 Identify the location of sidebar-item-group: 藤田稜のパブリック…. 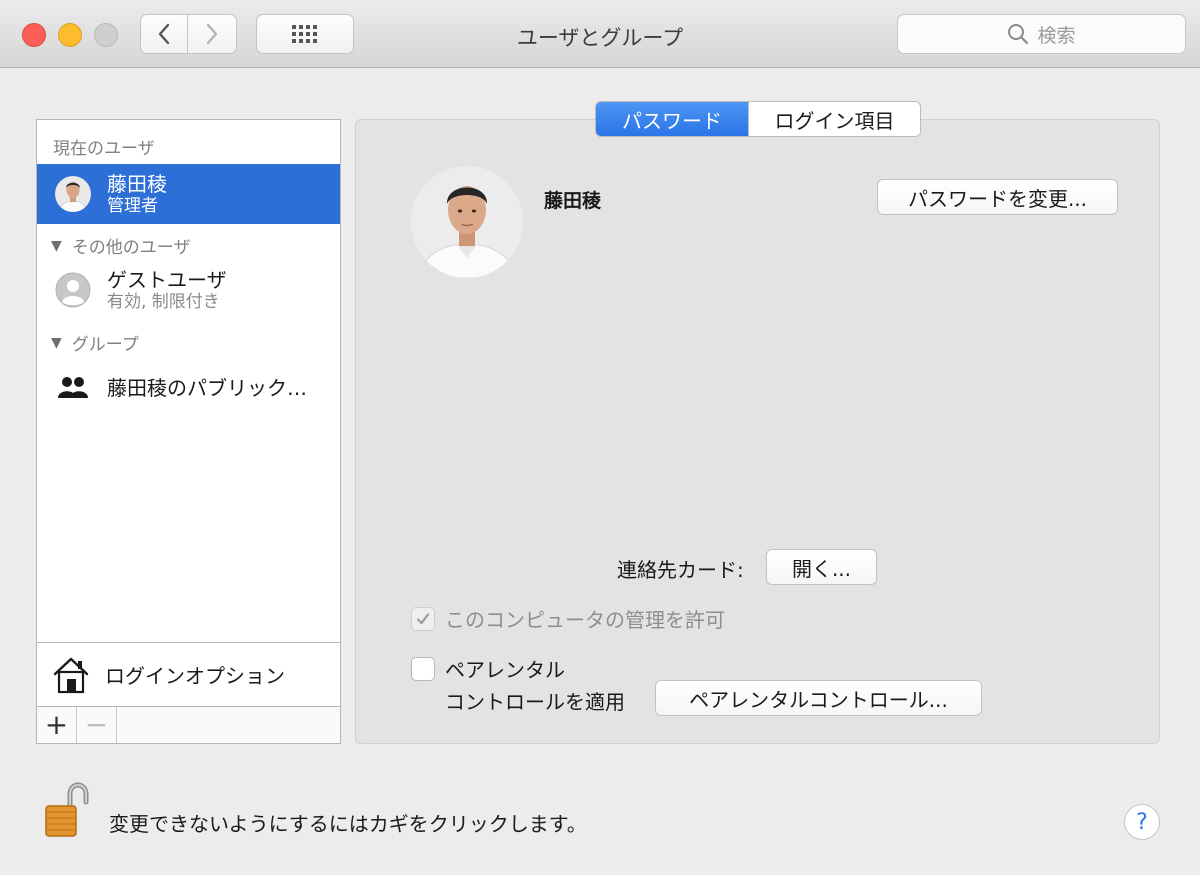
(188, 388).